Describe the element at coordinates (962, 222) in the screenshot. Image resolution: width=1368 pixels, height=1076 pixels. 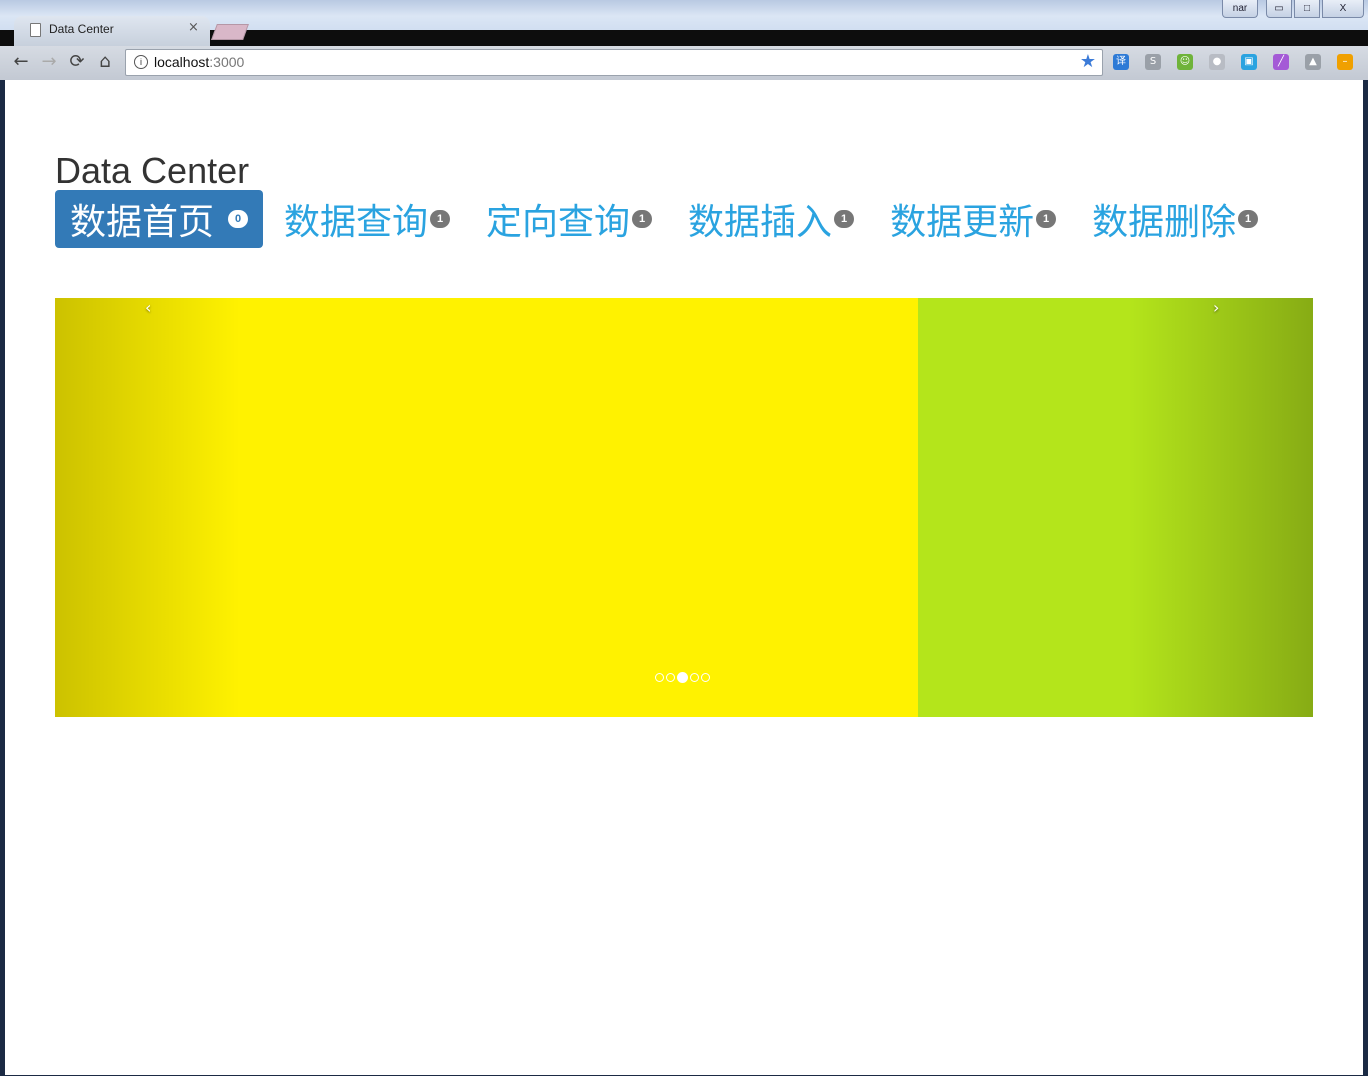
I see `nav-item-label: 数据更新` at that location.